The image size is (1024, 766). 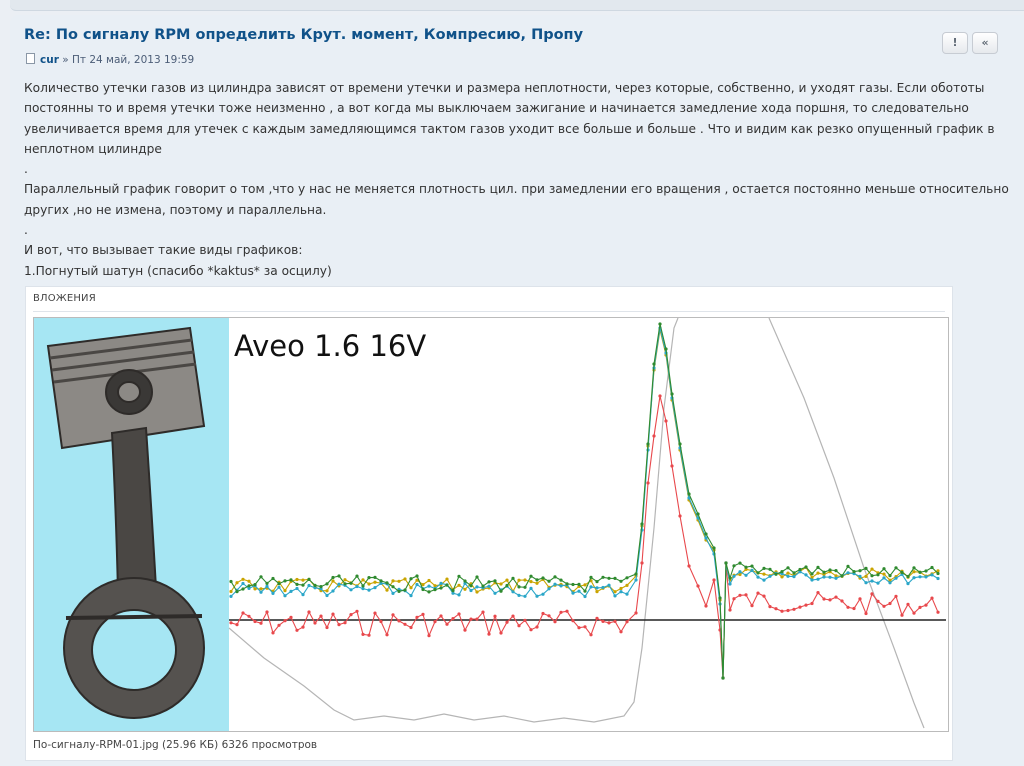 I want to click on post-icon, so click(x=30, y=58).